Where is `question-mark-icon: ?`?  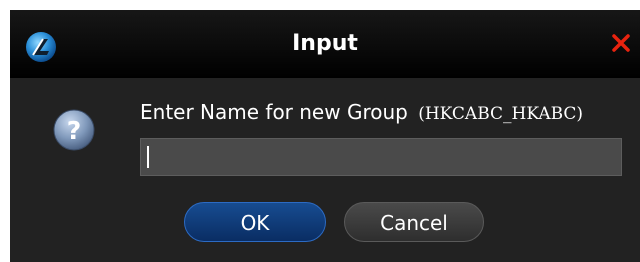
question-mark-icon: ? is located at coordinates (74, 130).